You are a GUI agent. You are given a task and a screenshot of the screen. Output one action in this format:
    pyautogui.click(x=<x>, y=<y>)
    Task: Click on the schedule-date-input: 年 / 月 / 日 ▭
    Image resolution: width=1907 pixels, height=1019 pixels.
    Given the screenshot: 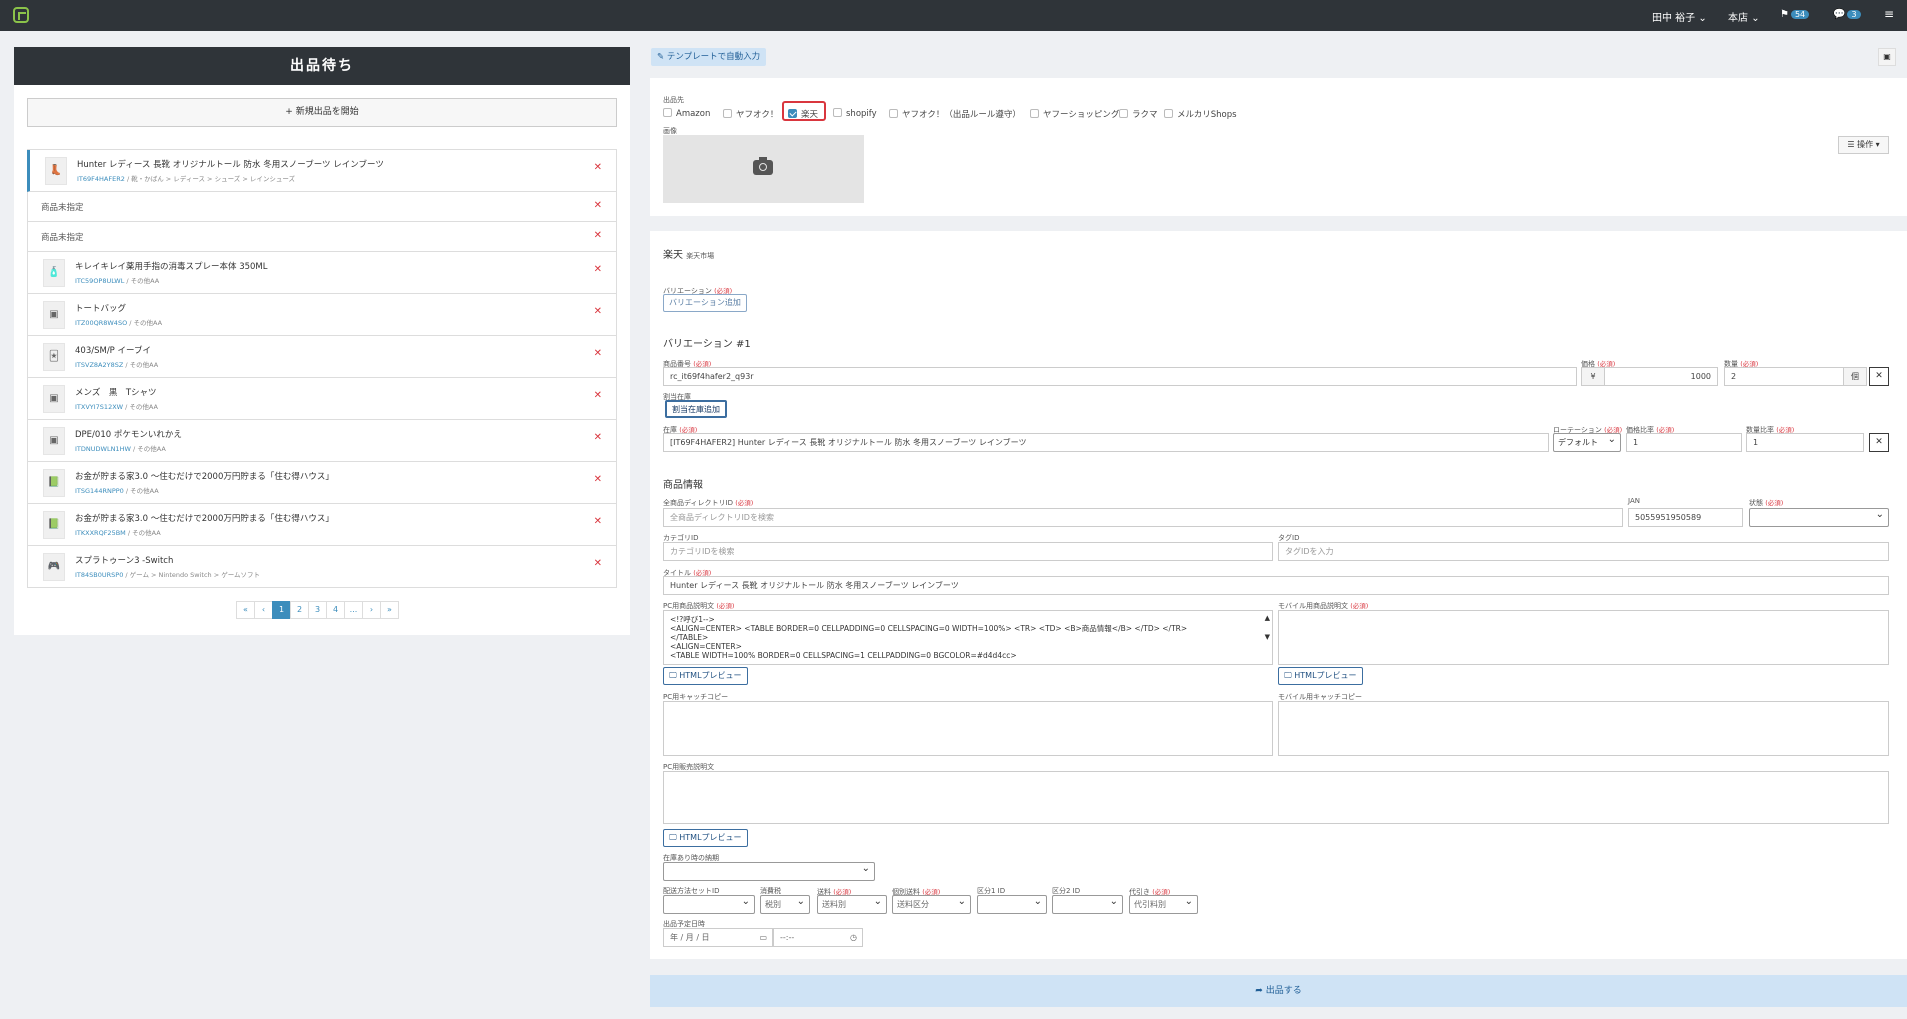 What is the action you would take?
    pyautogui.click(x=718, y=937)
    